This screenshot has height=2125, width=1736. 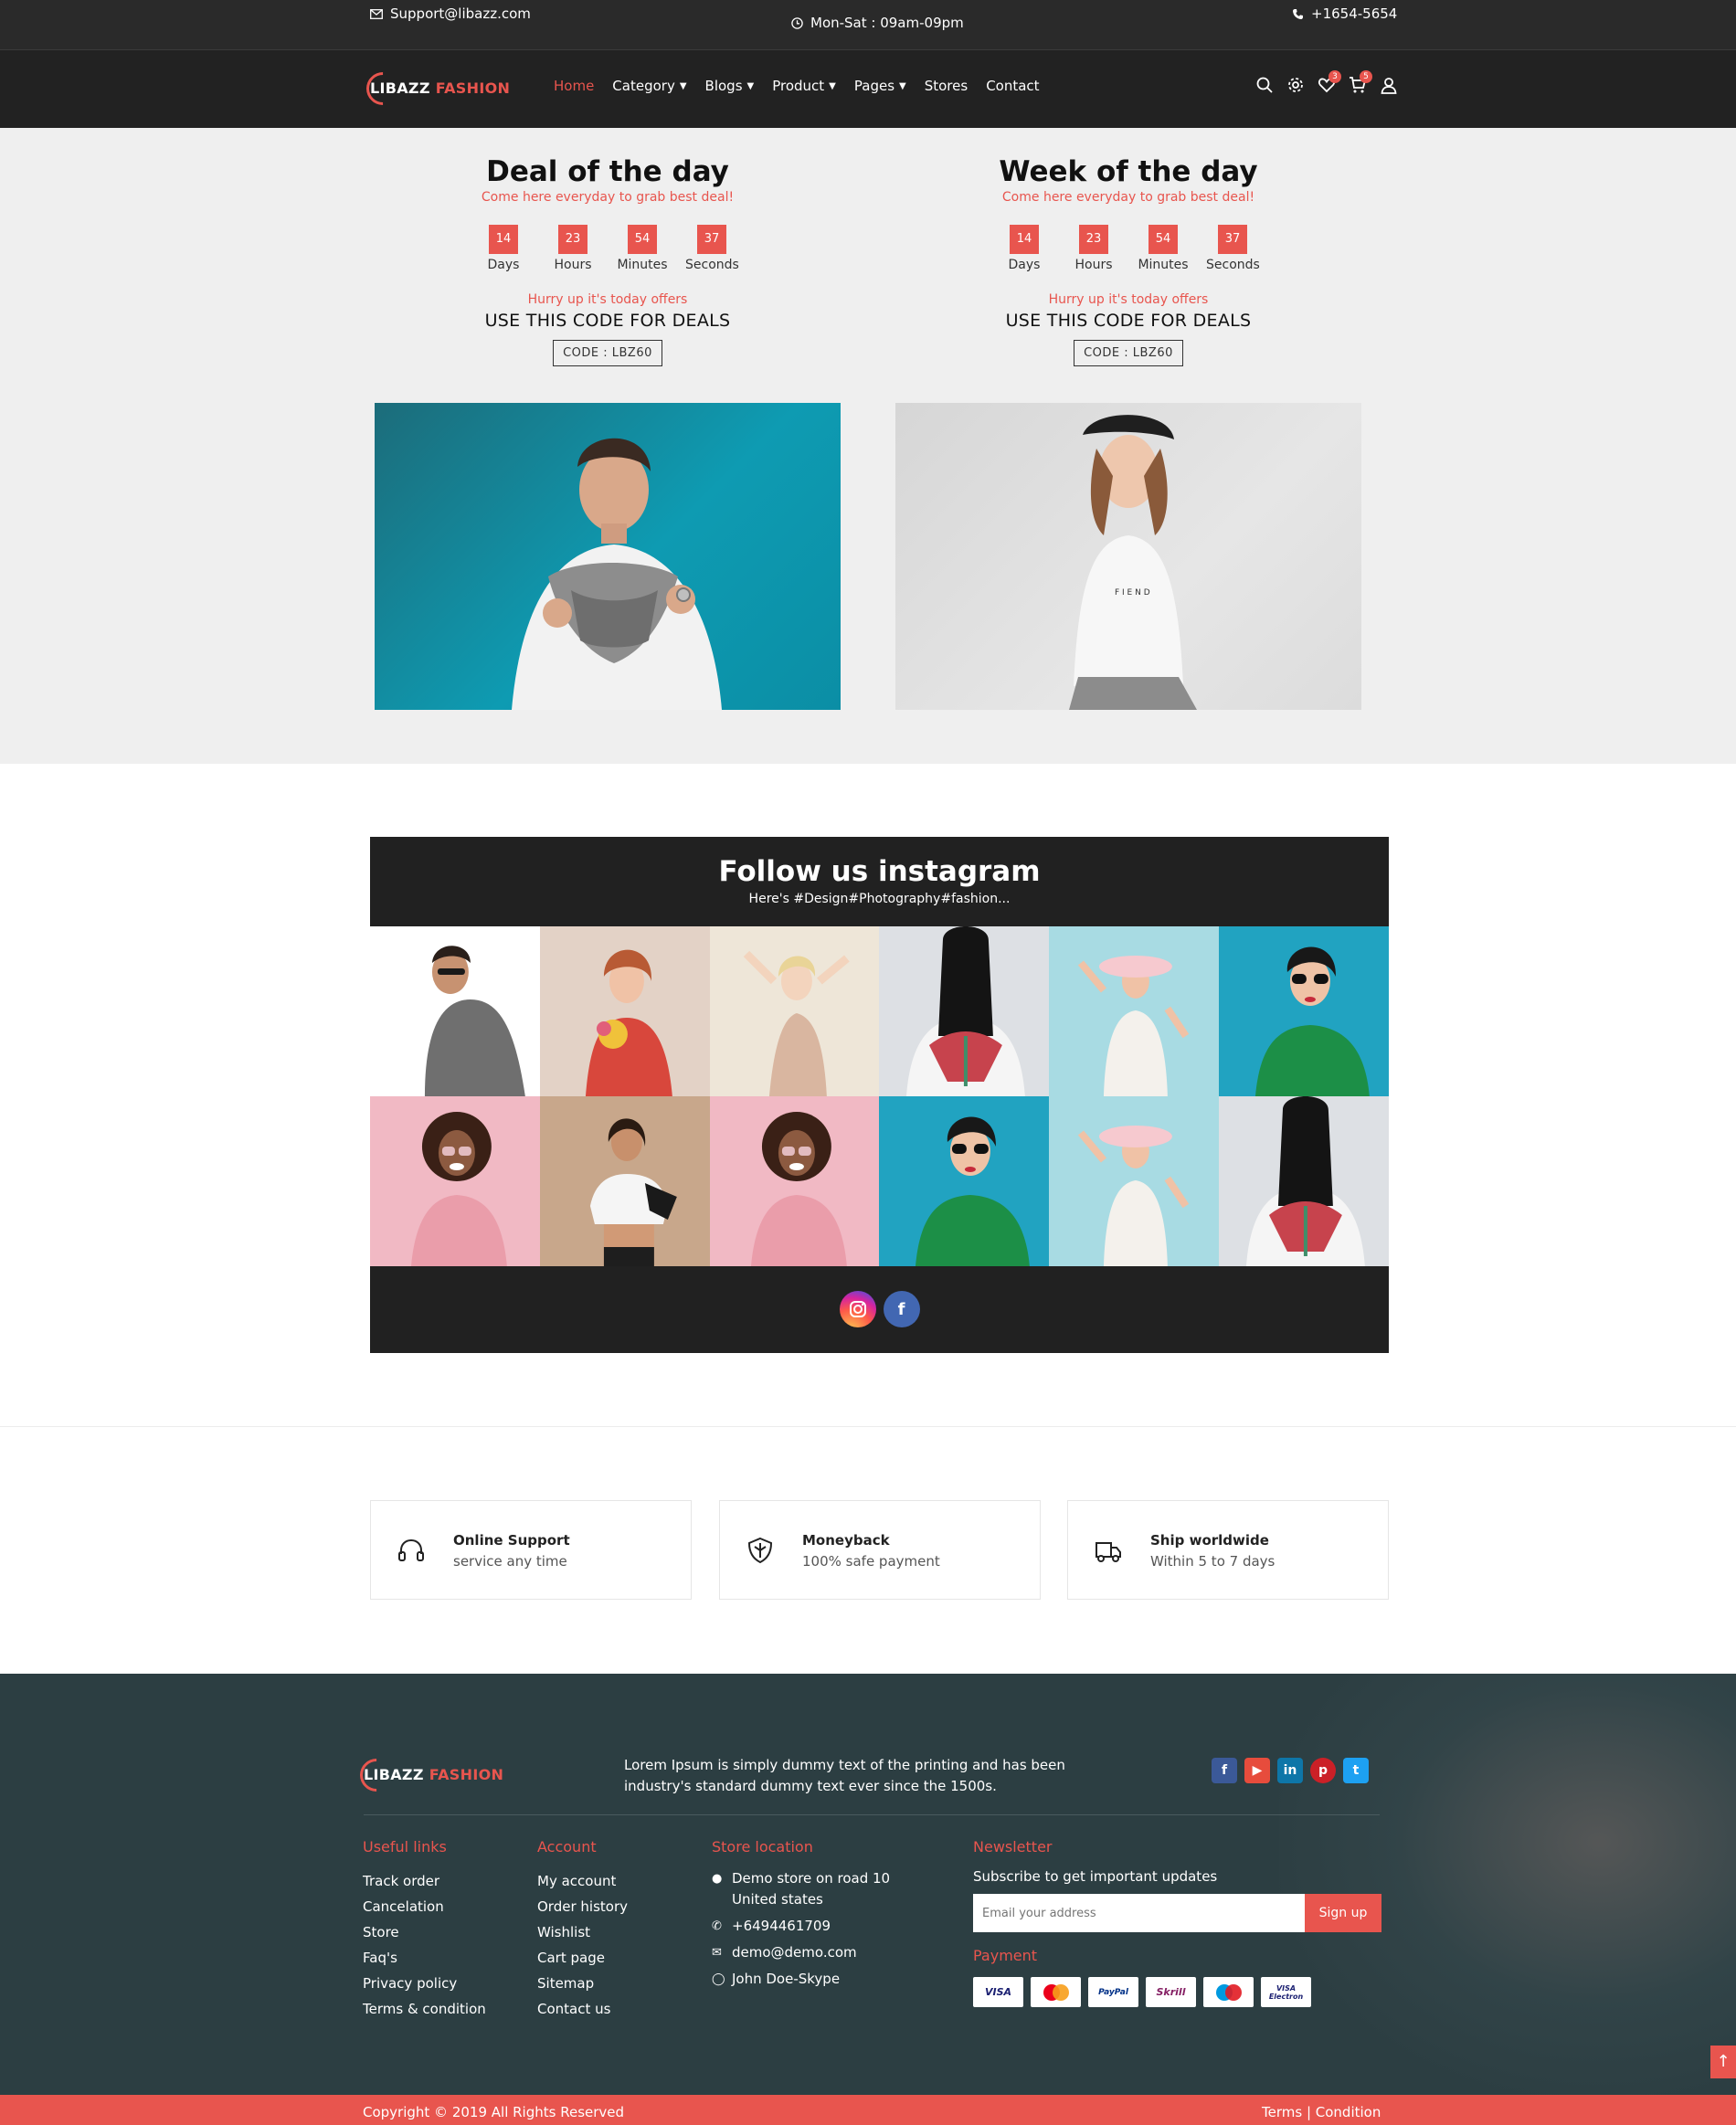 What do you see at coordinates (1343, 1913) in the screenshot?
I see `signup-button: Sign up` at bounding box center [1343, 1913].